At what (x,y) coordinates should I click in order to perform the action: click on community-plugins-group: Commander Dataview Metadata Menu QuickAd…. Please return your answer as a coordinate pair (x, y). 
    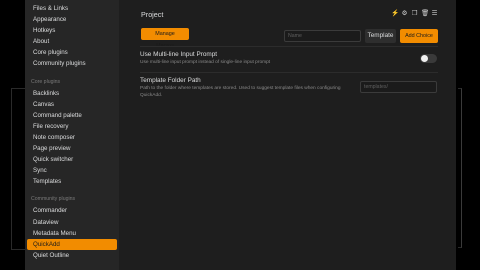
    Looking at the image, I should click on (72, 232).